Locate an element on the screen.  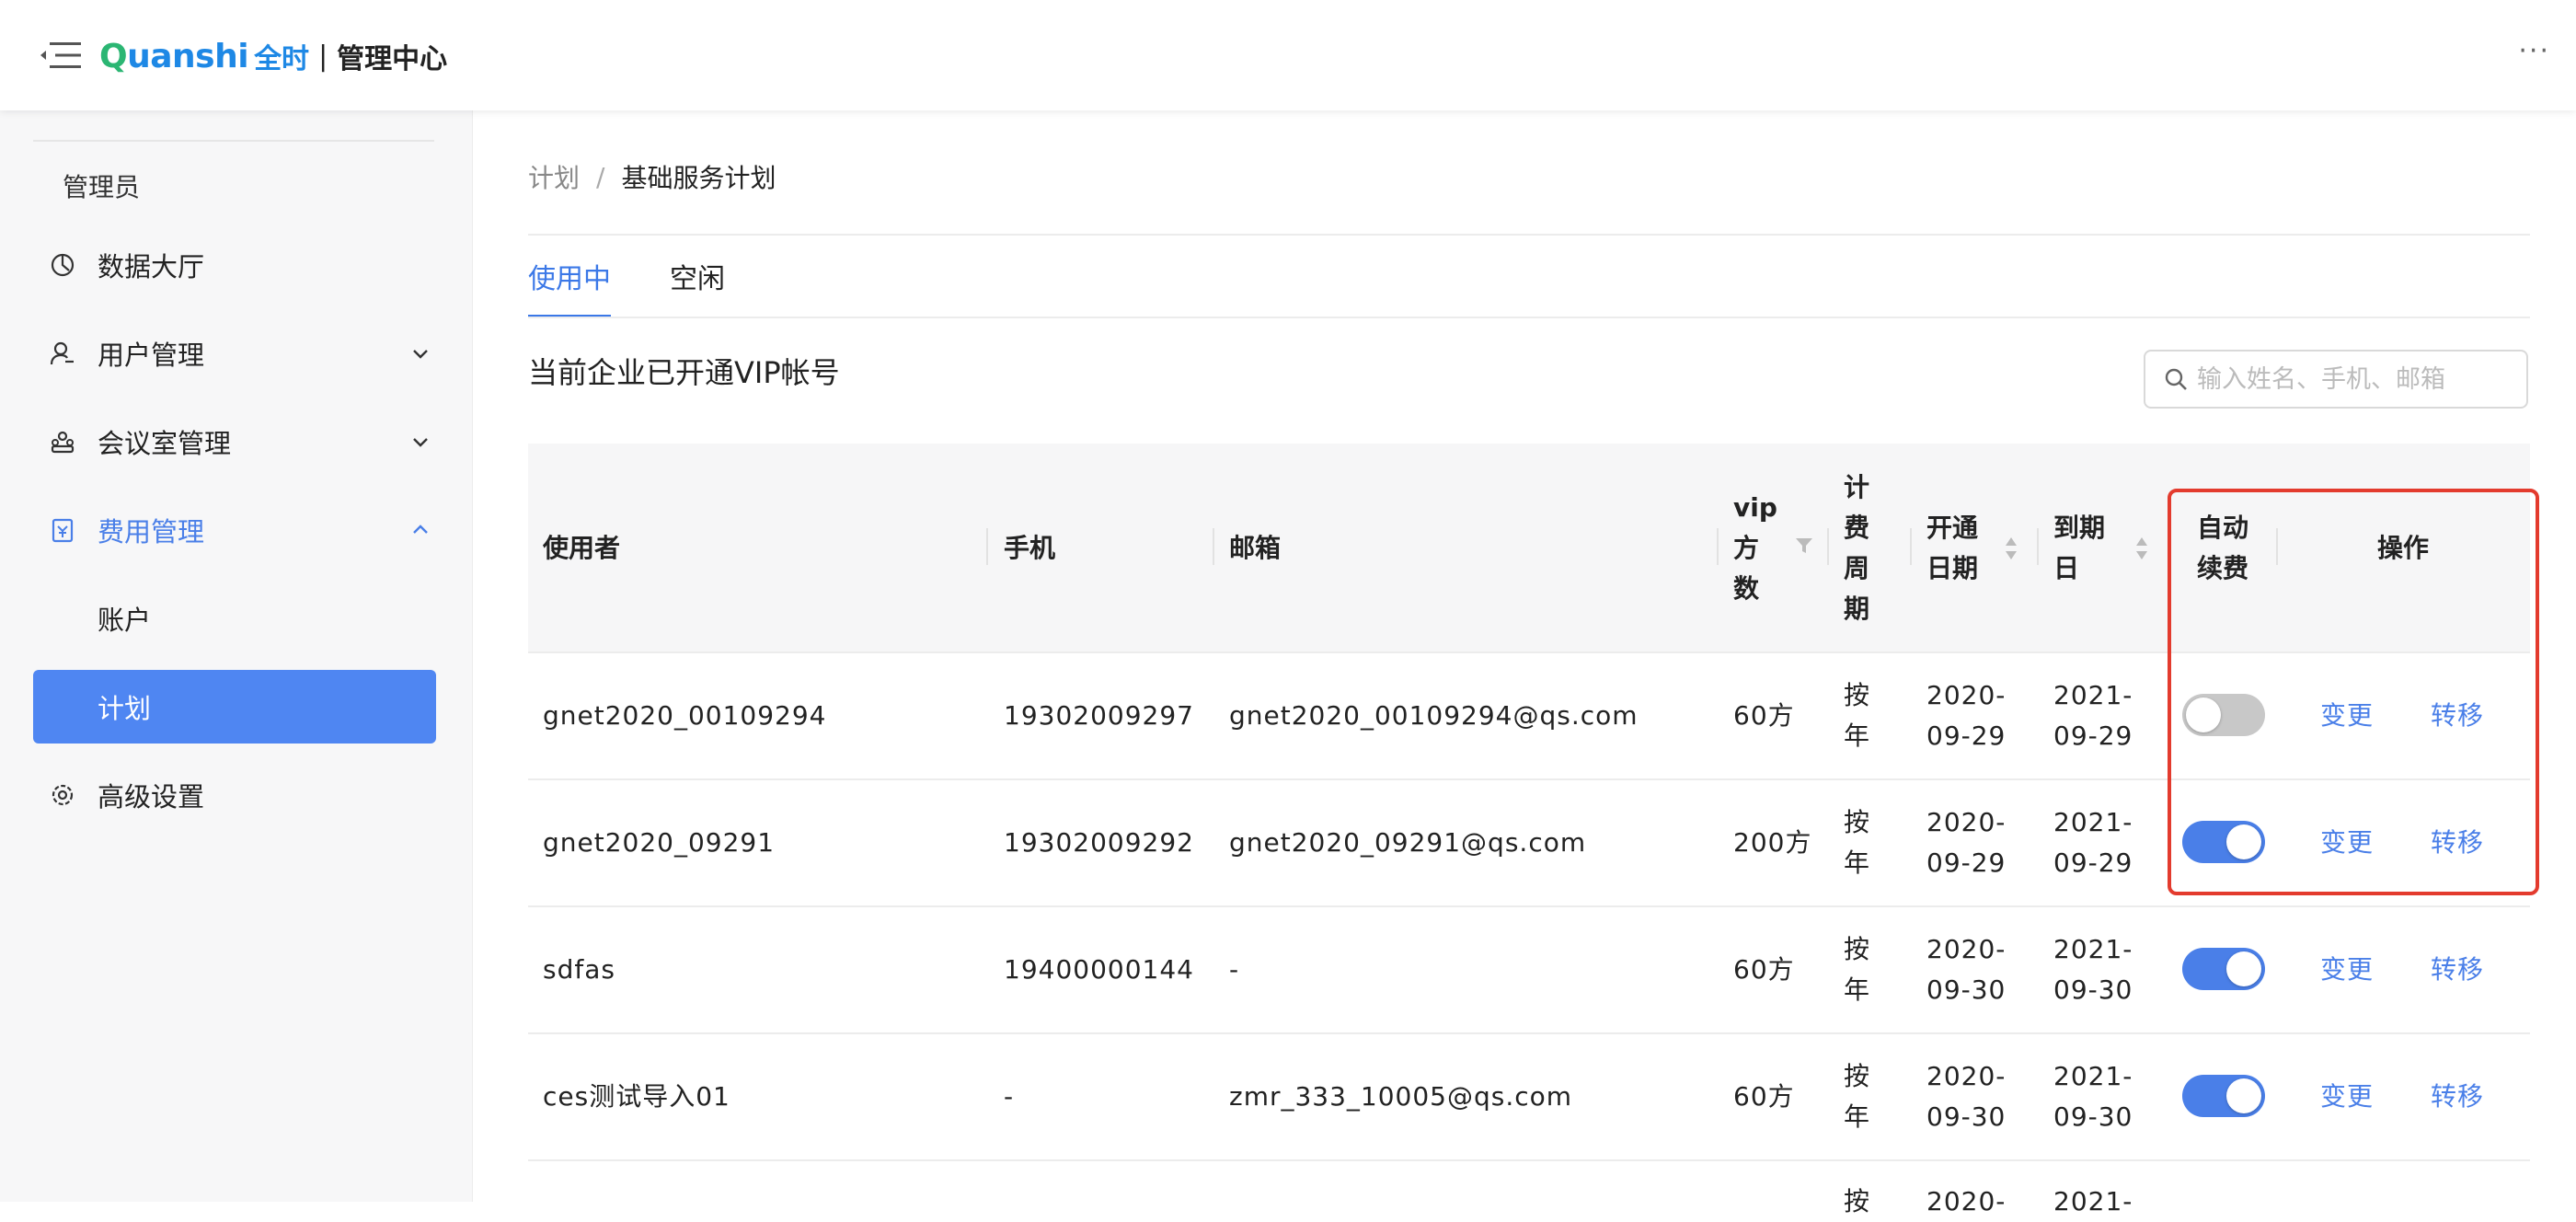
billing-icon is located at coordinates (63, 530).